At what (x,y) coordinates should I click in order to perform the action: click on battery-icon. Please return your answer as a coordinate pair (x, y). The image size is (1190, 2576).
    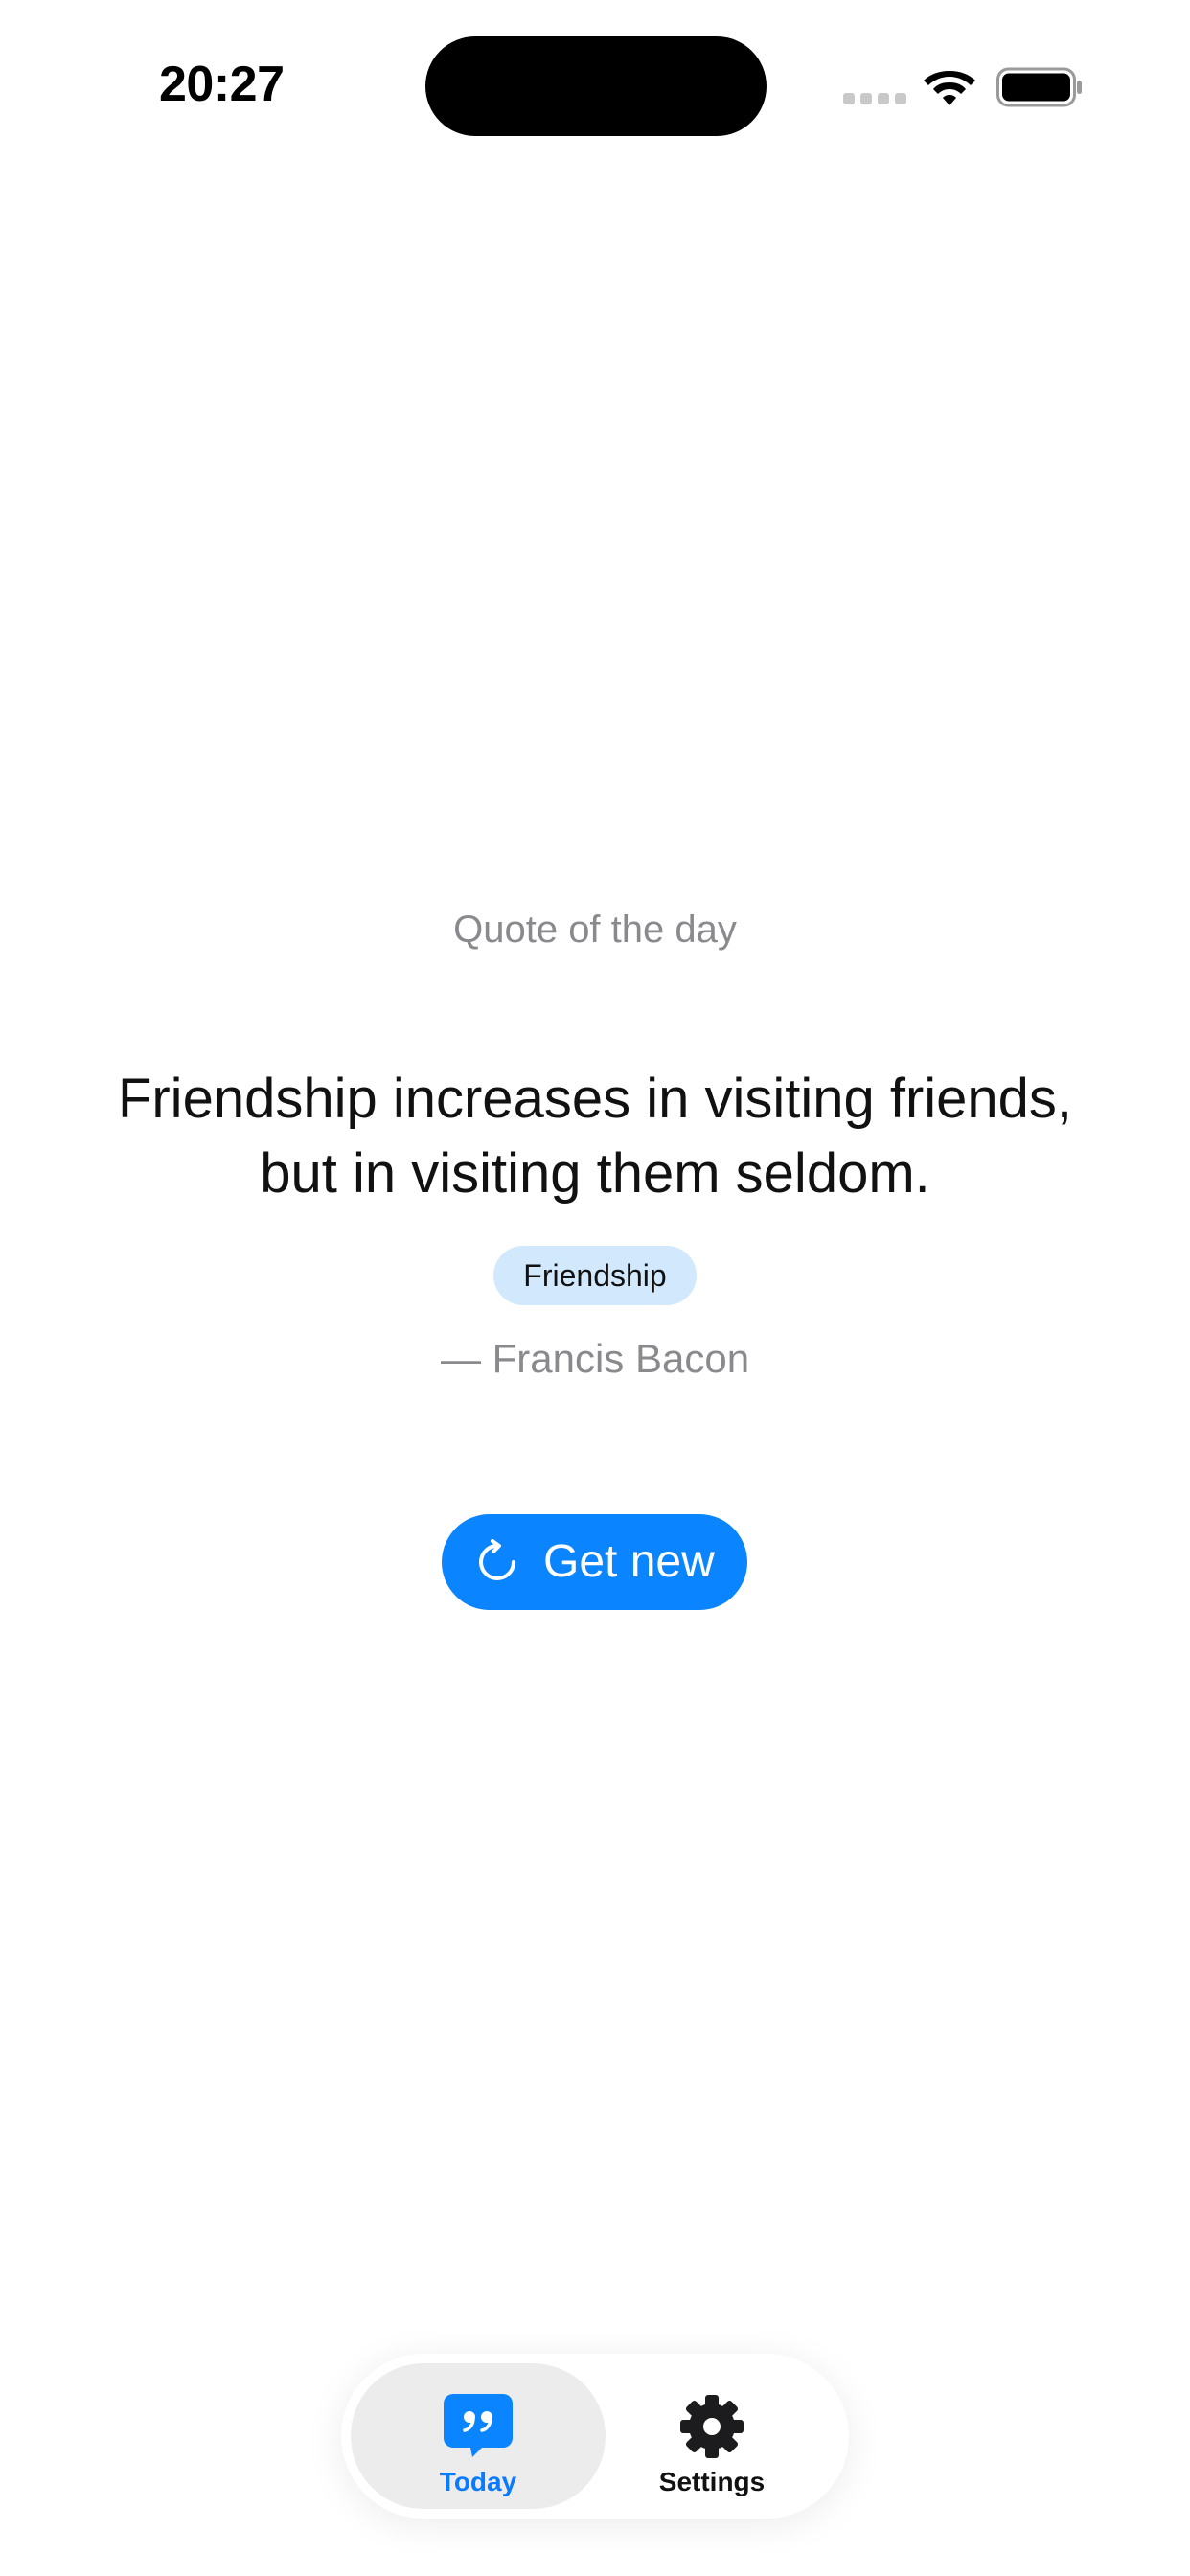
    Looking at the image, I should click on (1039, 87).